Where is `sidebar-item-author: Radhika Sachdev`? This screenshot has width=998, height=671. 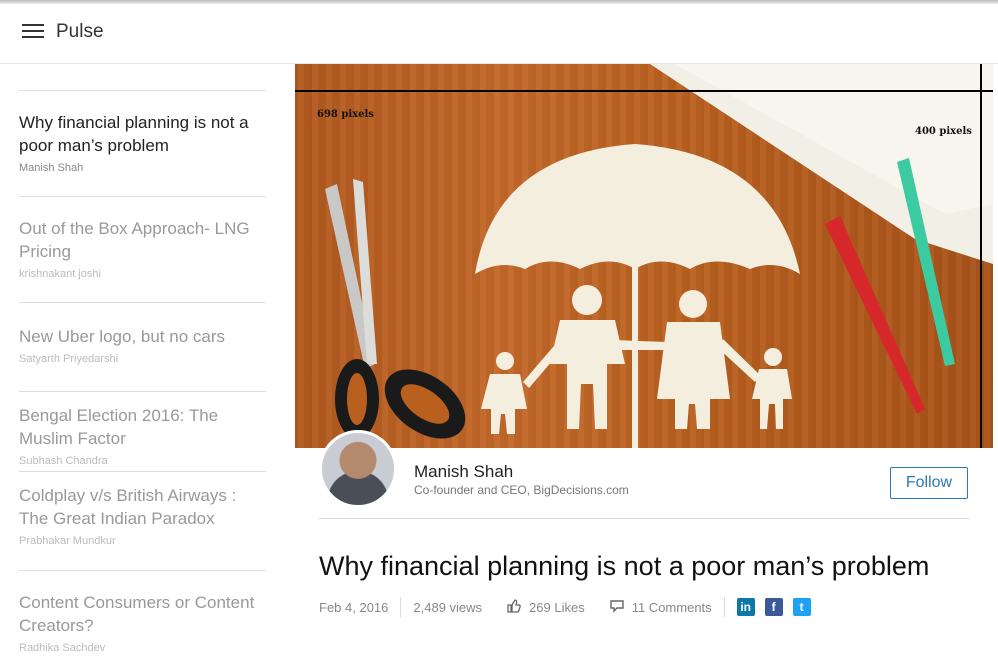
sidebar-item-author: Radhika Sachdev is located at coordinates (62, 648).